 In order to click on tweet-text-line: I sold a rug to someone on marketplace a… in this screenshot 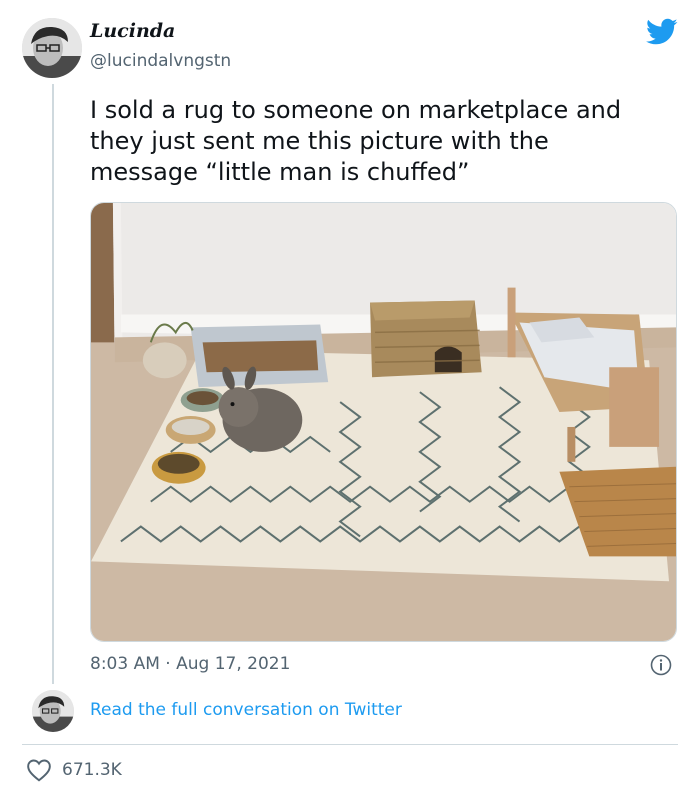, I will do `click(356, 110)`.